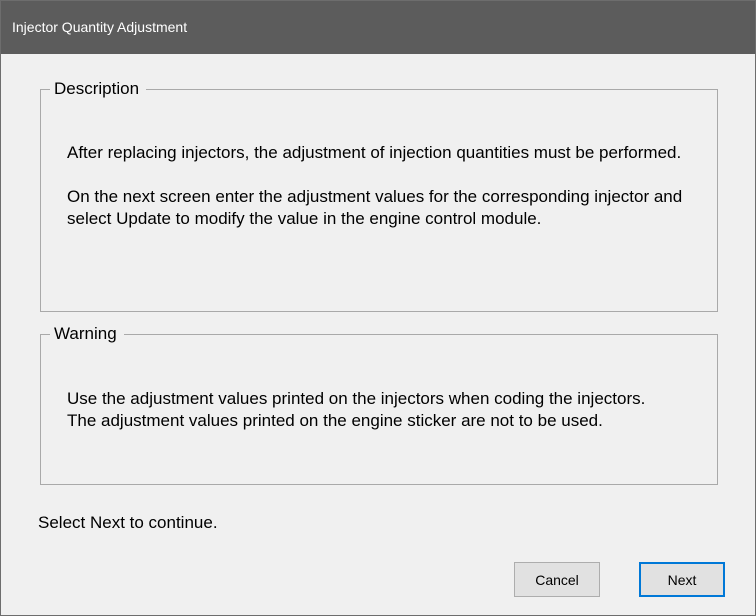 Image resolution: width=756 pixels, height=616 pixels. Describe the element at coordinates (378, 27) in the screenshot. I see `title-bar: Injector Quantity Adjustment` at that location.